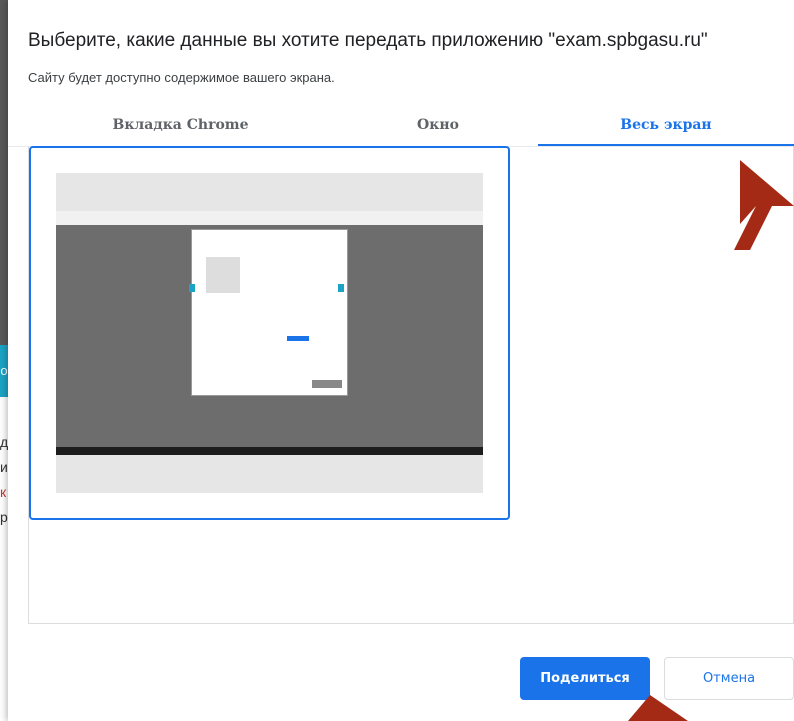 The image size is (794, 721). What do you see at coordinates (269, 218) in the screenshot?
I see `thumbnail-browser-bar` at bounding box center [269, 218].